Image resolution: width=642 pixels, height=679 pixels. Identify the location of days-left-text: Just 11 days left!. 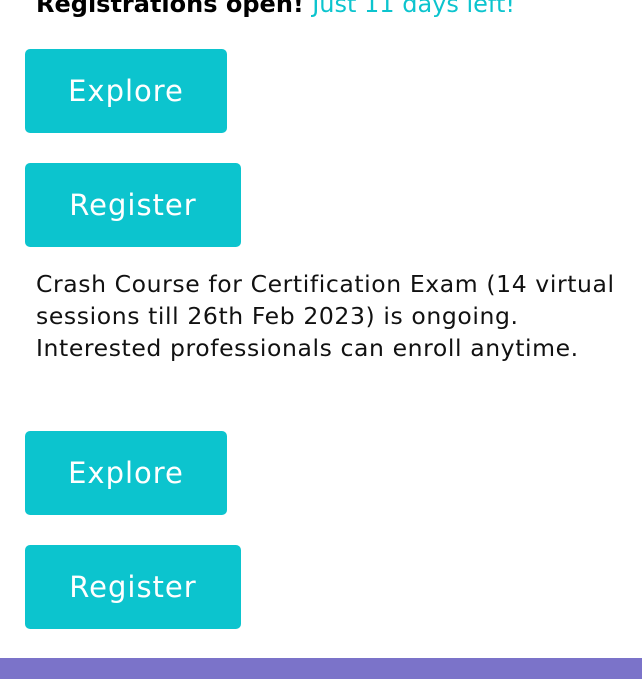
(413, 9).